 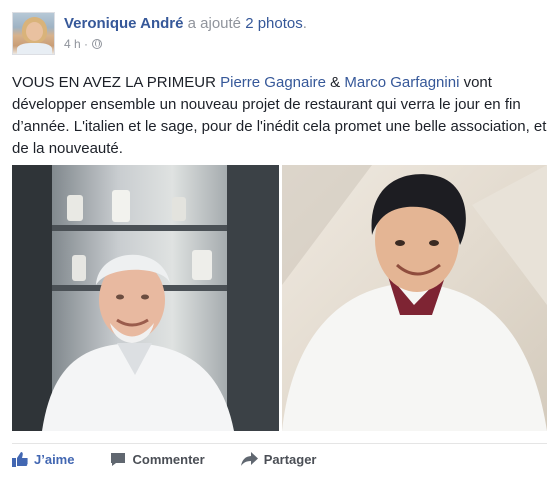 What do you see at coordinates (273, 82) in the screenshot?
I see `mention-pierre-gagnaire: Pierre Gagnaire` at bounding box center [273, 82].